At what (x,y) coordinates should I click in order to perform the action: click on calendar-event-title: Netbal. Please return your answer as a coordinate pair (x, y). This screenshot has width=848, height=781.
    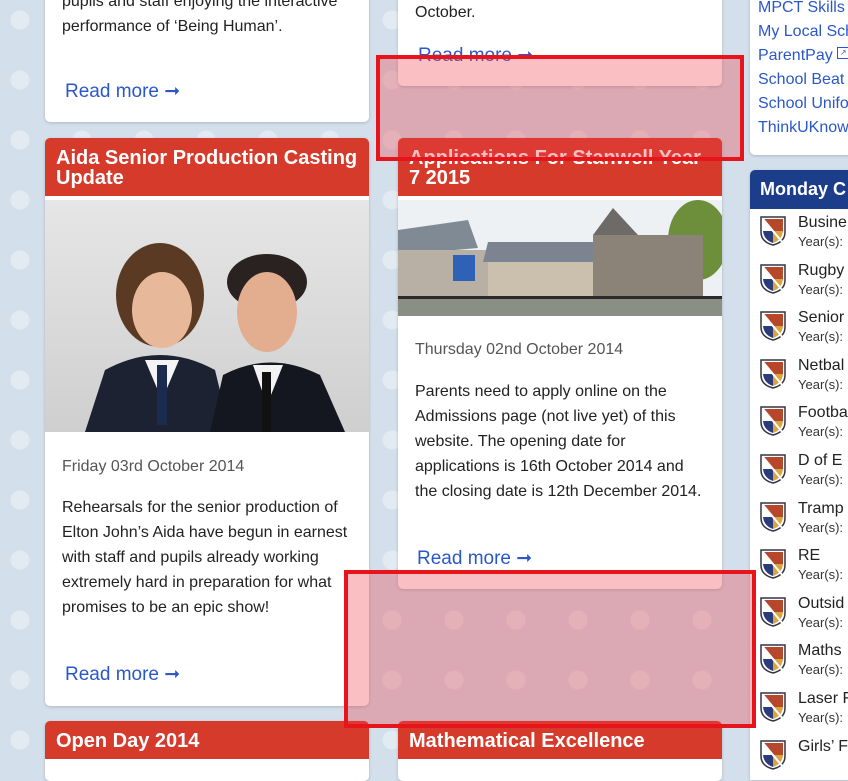
    Looking at the image, I should click on (821, 365).